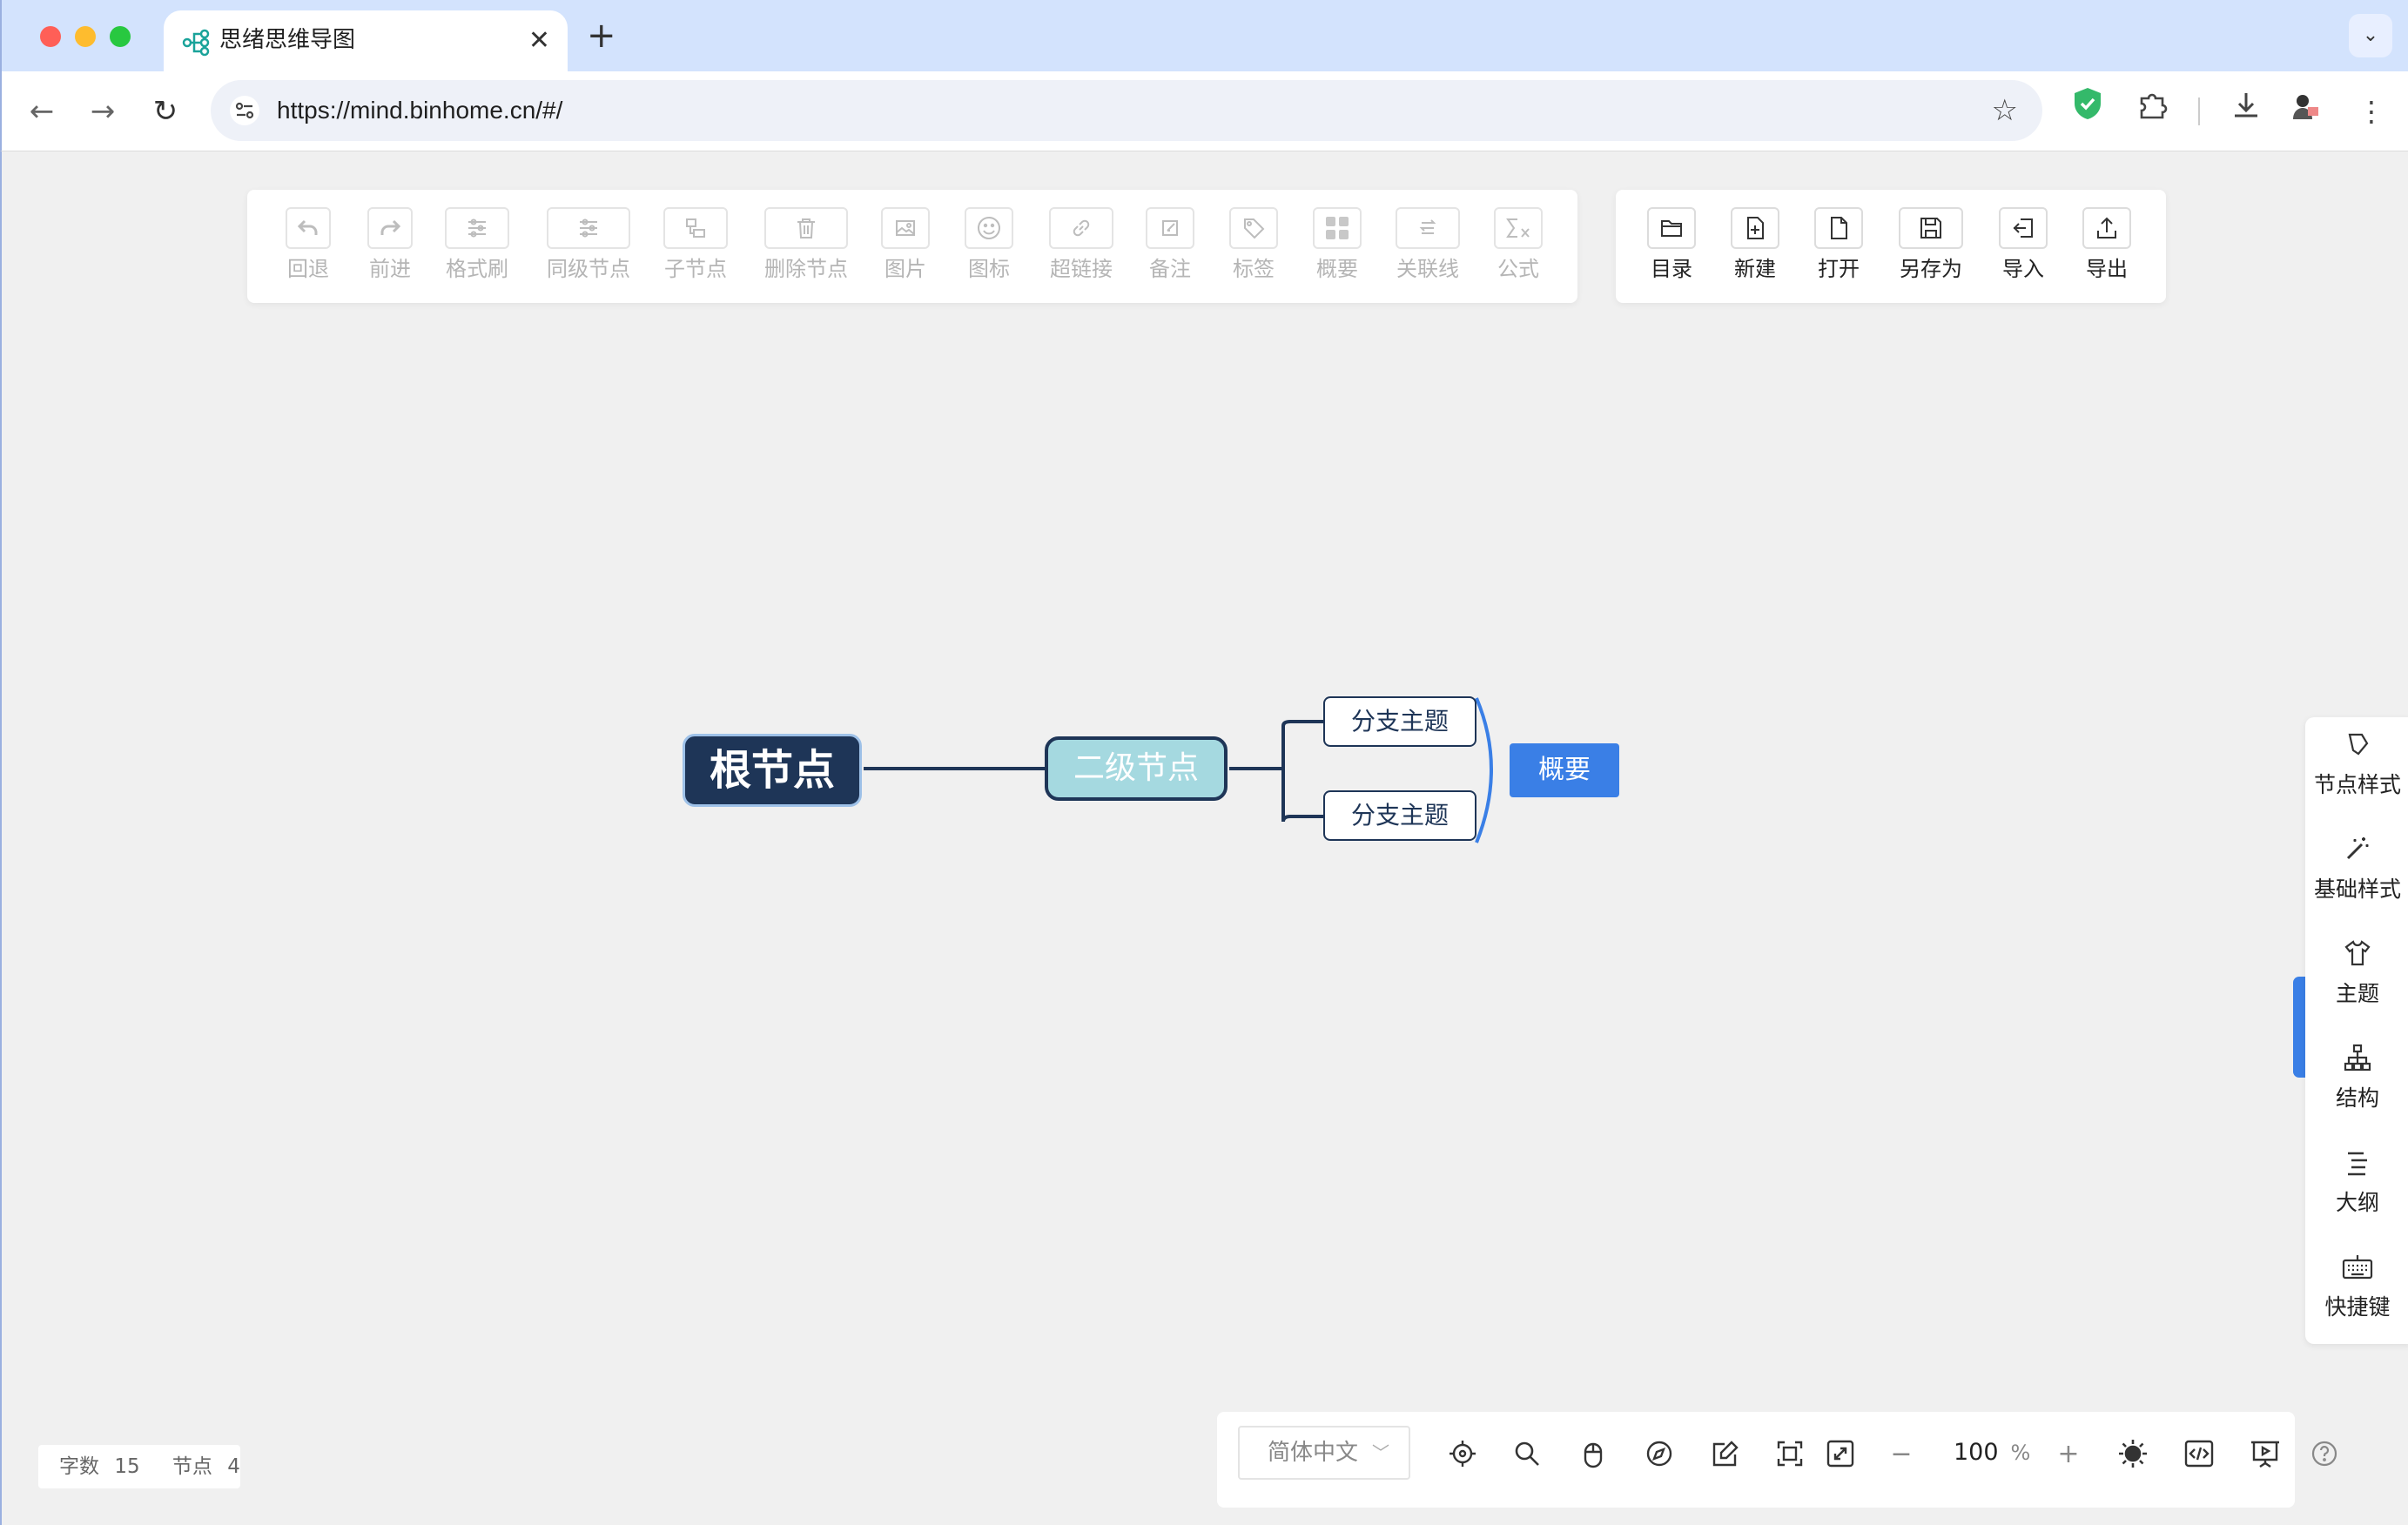 This screenshot has width=2408, height=1525. Describe the element at coordinates (102, 111) in the screenshot. I see `forward-button: →` at that location.